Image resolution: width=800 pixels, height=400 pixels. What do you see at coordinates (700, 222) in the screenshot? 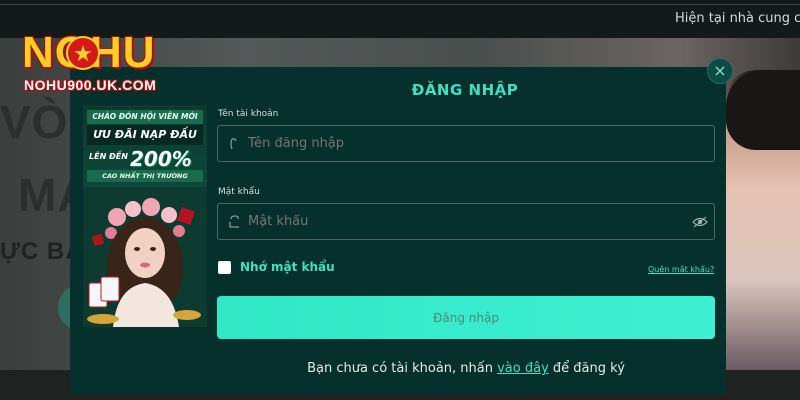
I see `eye-icon` at bounding box center [700, 222].